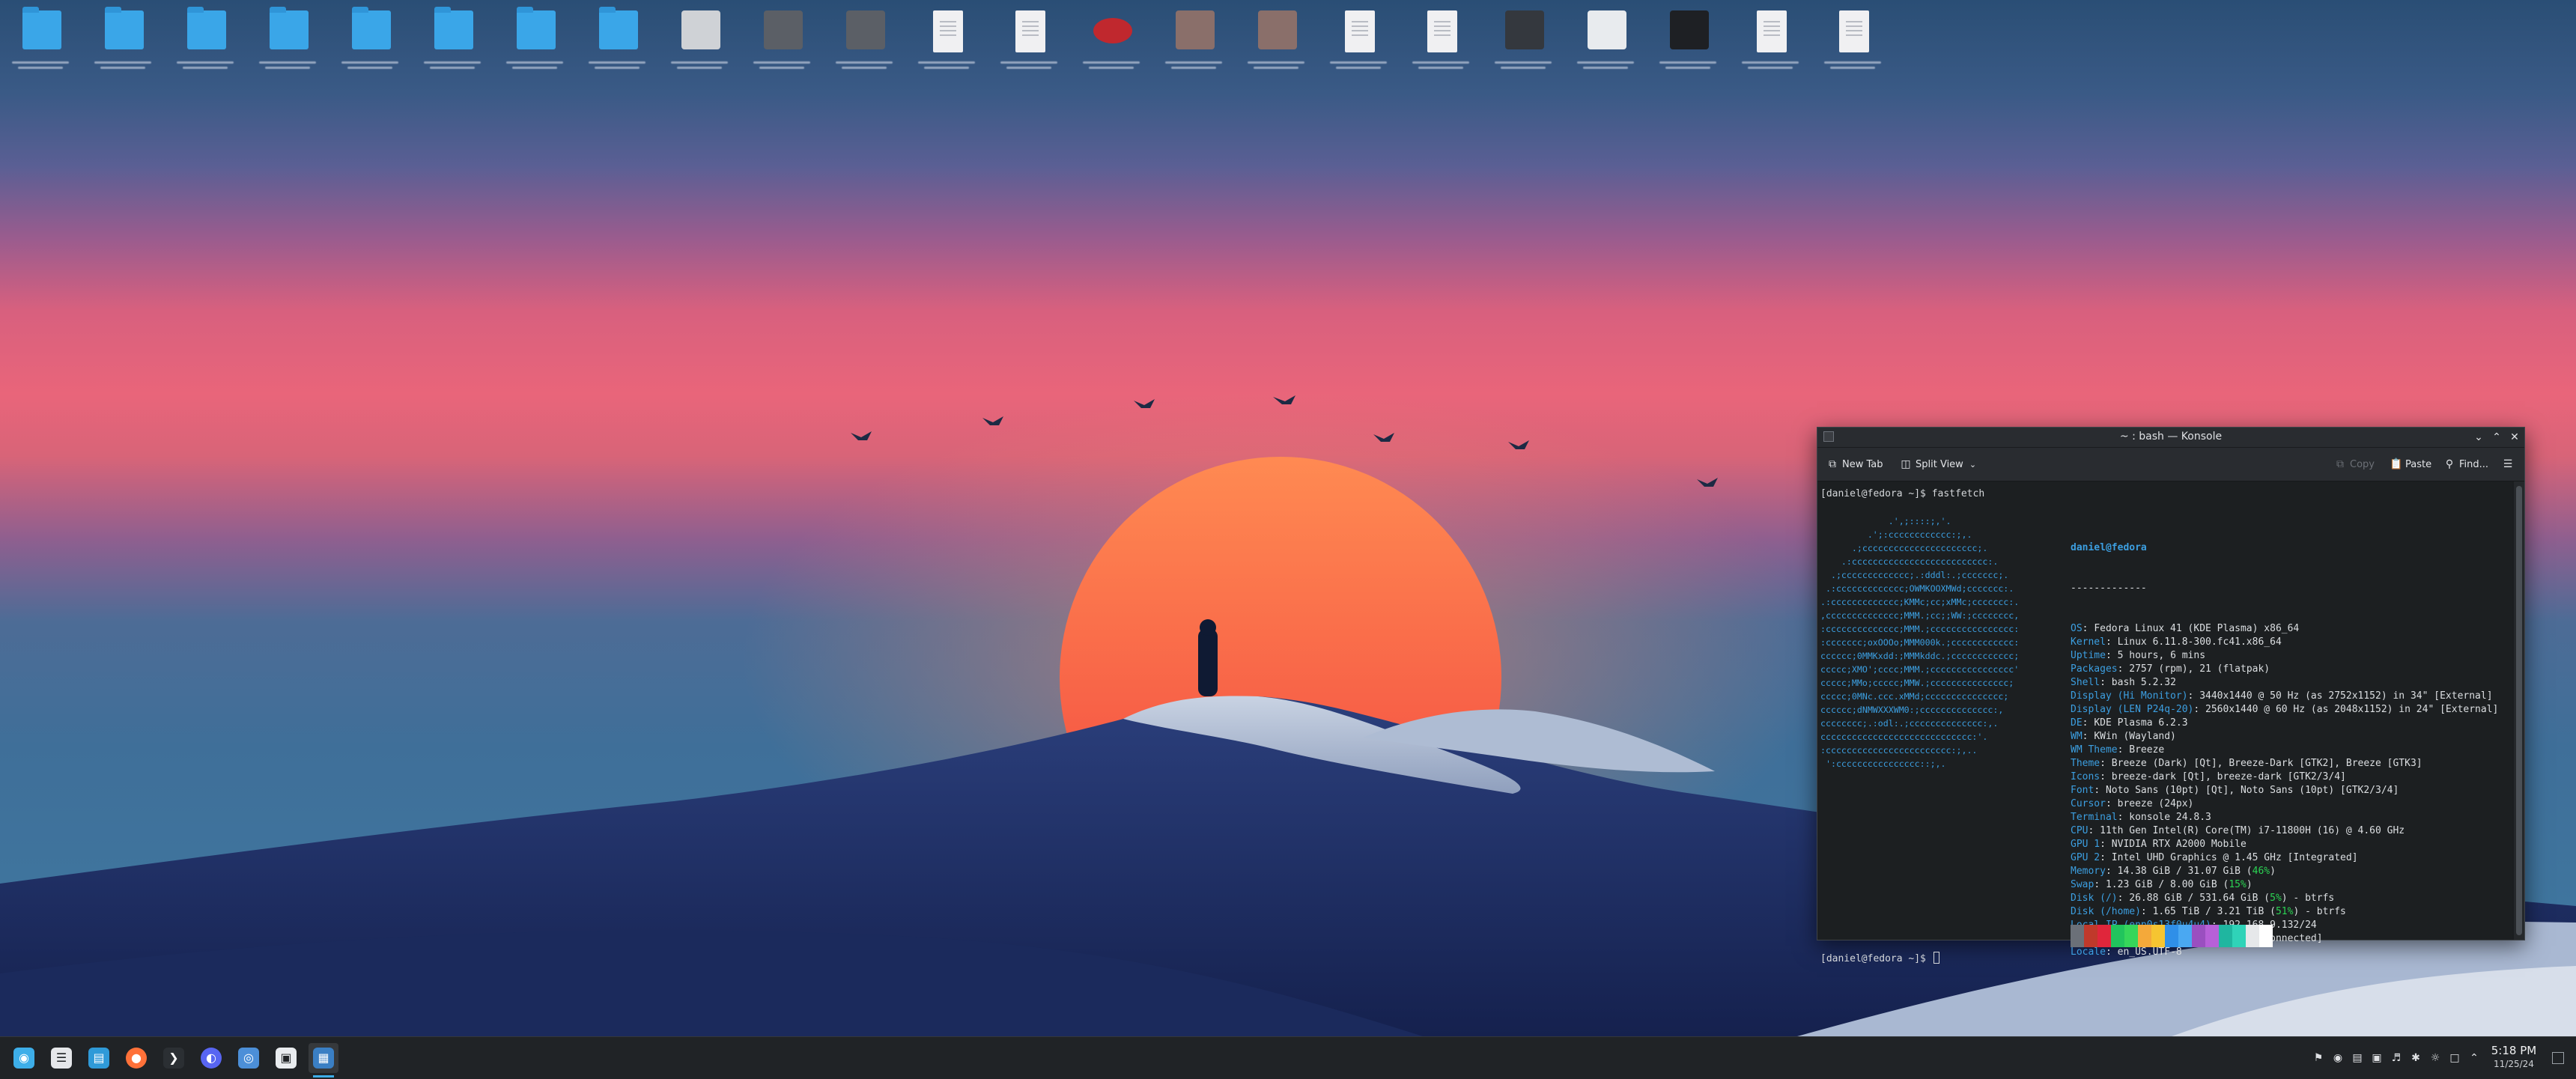 The height and width of the screenshot is (1079, 2576). Describe the element at coordinates (1912, 710) in the screenshot. I see `logo-line: cccccc;dNMWXXXWM0:;cccccccccccccc:,` at that location.